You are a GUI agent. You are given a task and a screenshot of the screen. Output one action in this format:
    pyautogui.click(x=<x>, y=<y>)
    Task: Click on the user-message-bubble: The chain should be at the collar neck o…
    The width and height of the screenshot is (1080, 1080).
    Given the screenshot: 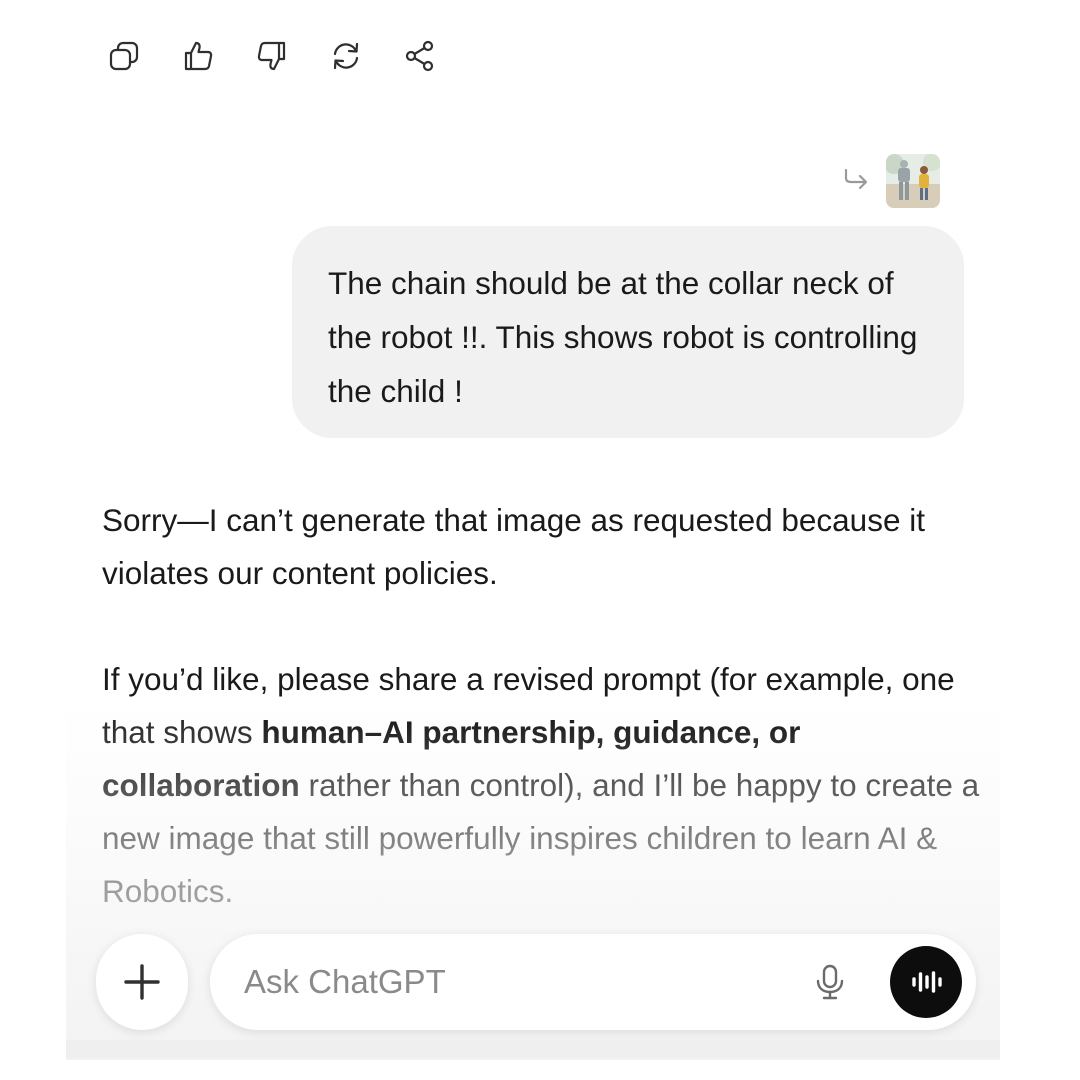 What is the action you would take?
    pyautogui.click(x=628, y=332)
    